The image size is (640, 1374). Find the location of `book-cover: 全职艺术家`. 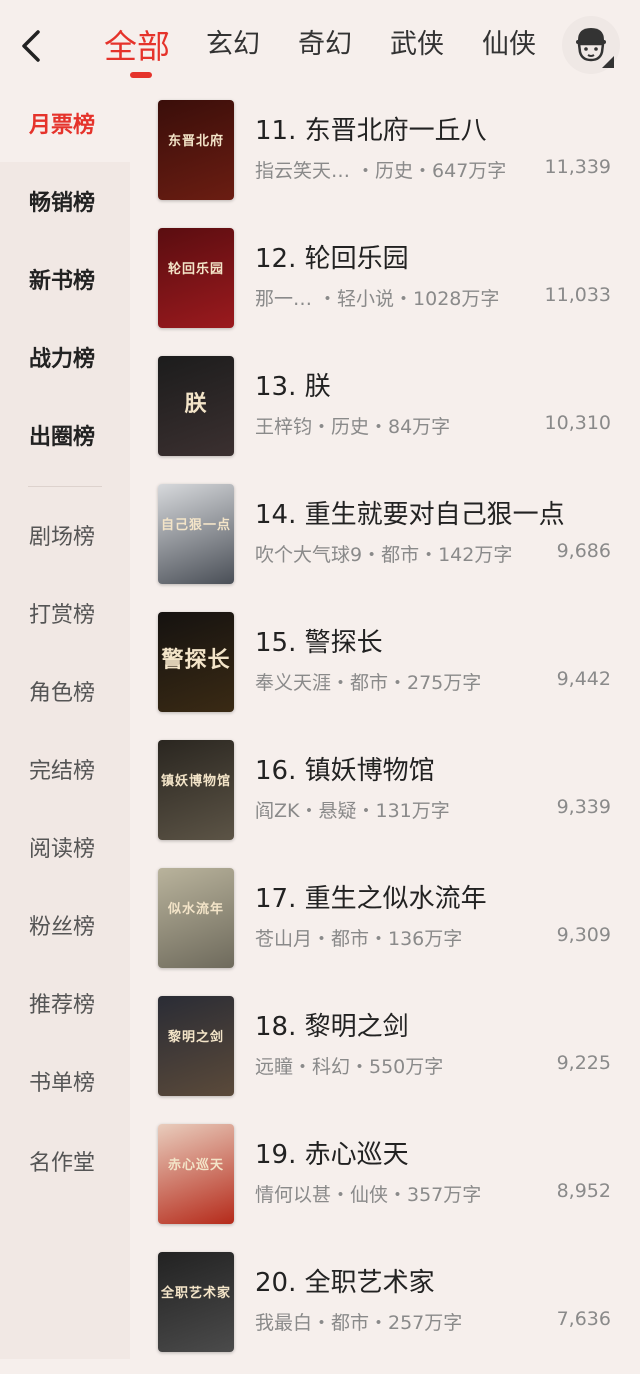

book-cover: 全职艺术家 is located at coordinates (196, 1302).